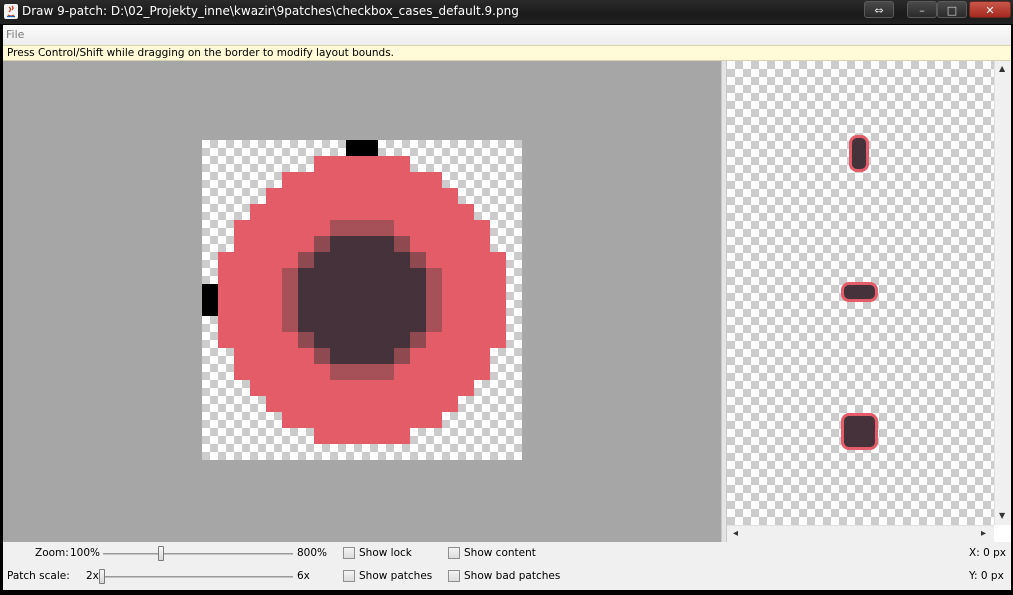  I want to click on show-bad-patches-checkbox-box, so click(454, 576).